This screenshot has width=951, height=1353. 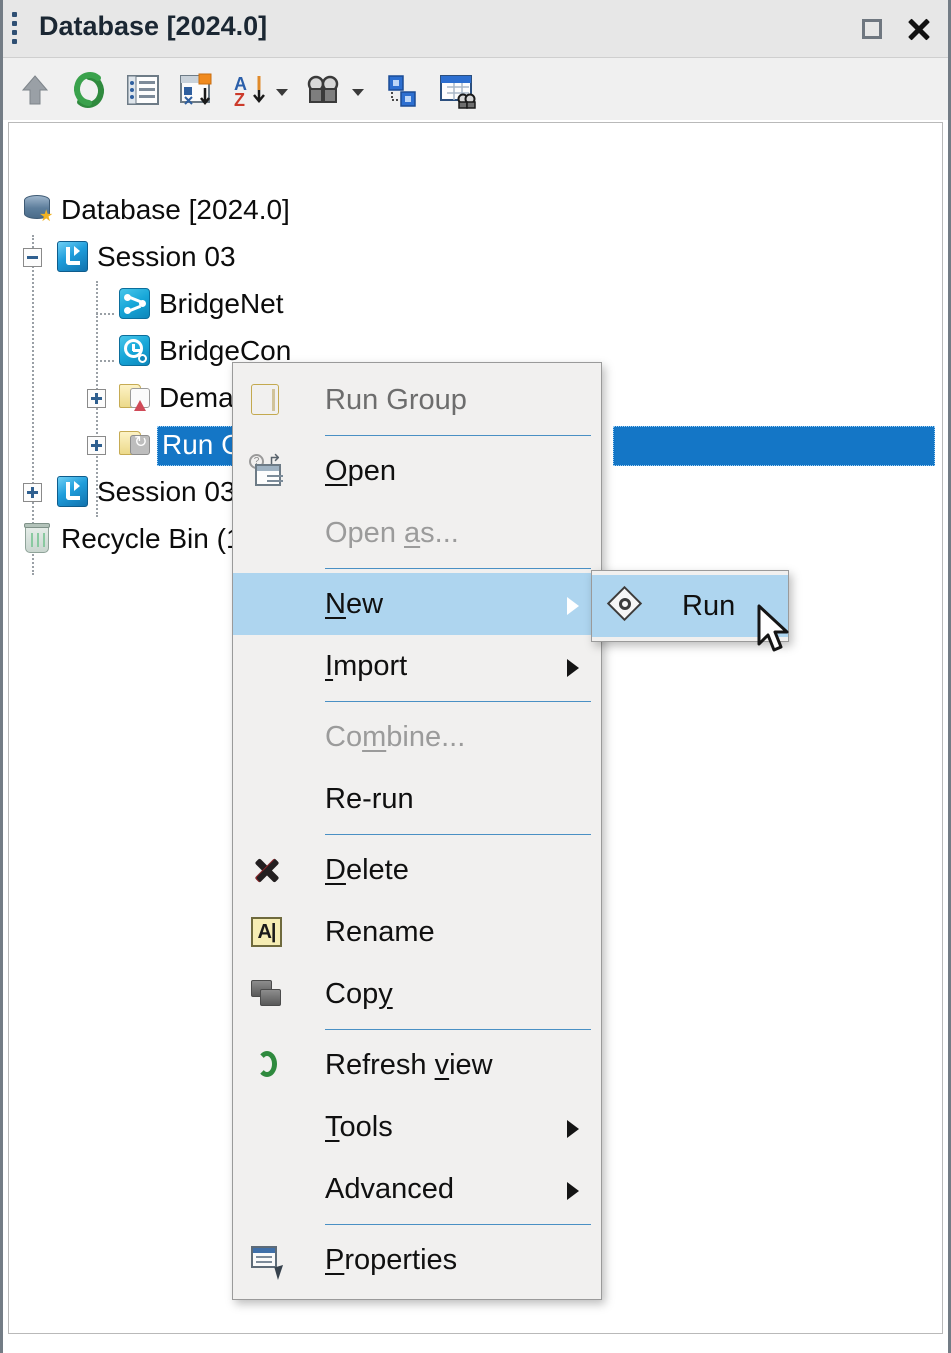 What do you see at coordinates (267, 400) in the screenshot?
I see `folder-icon` at bounding box center [267, 400].